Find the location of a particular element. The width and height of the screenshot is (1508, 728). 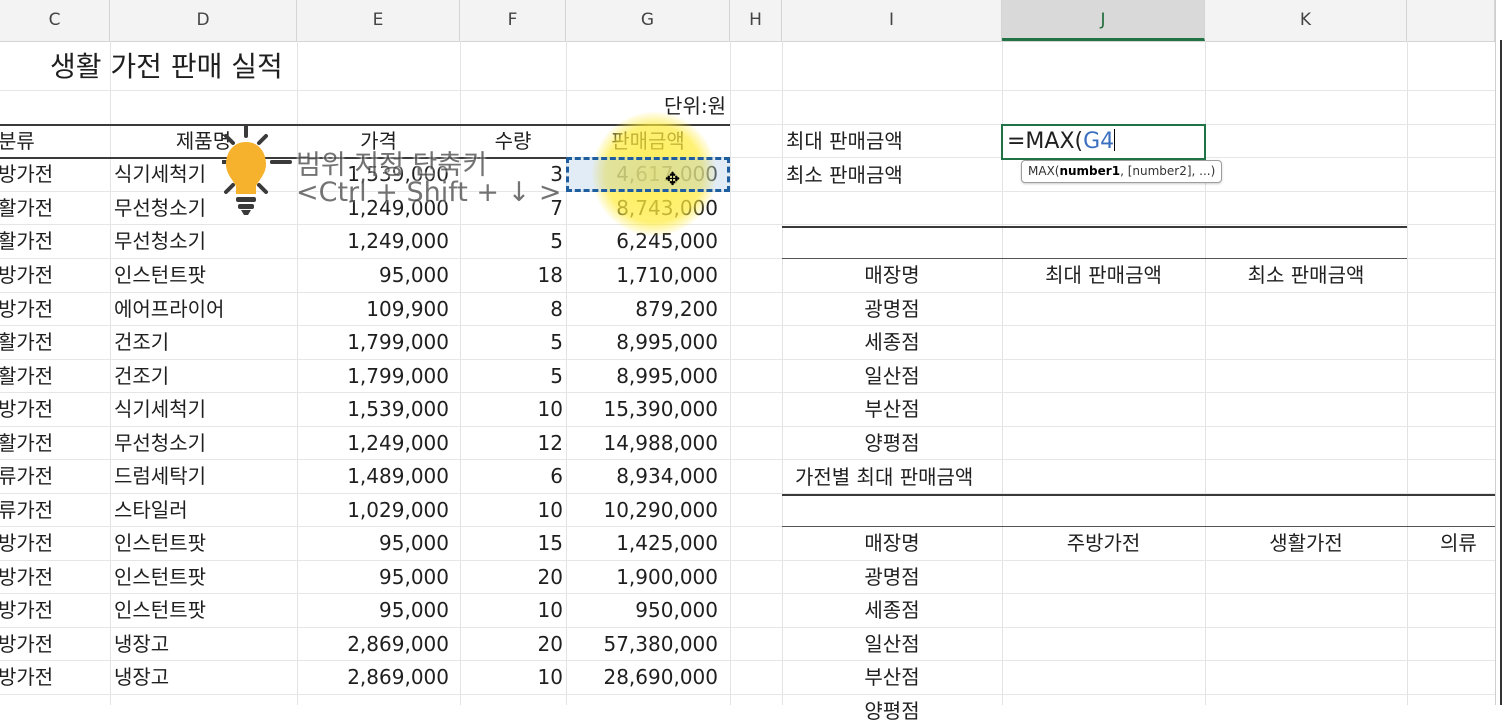

amount-cell: 14,988,000 is located at coordinates (642, 443).